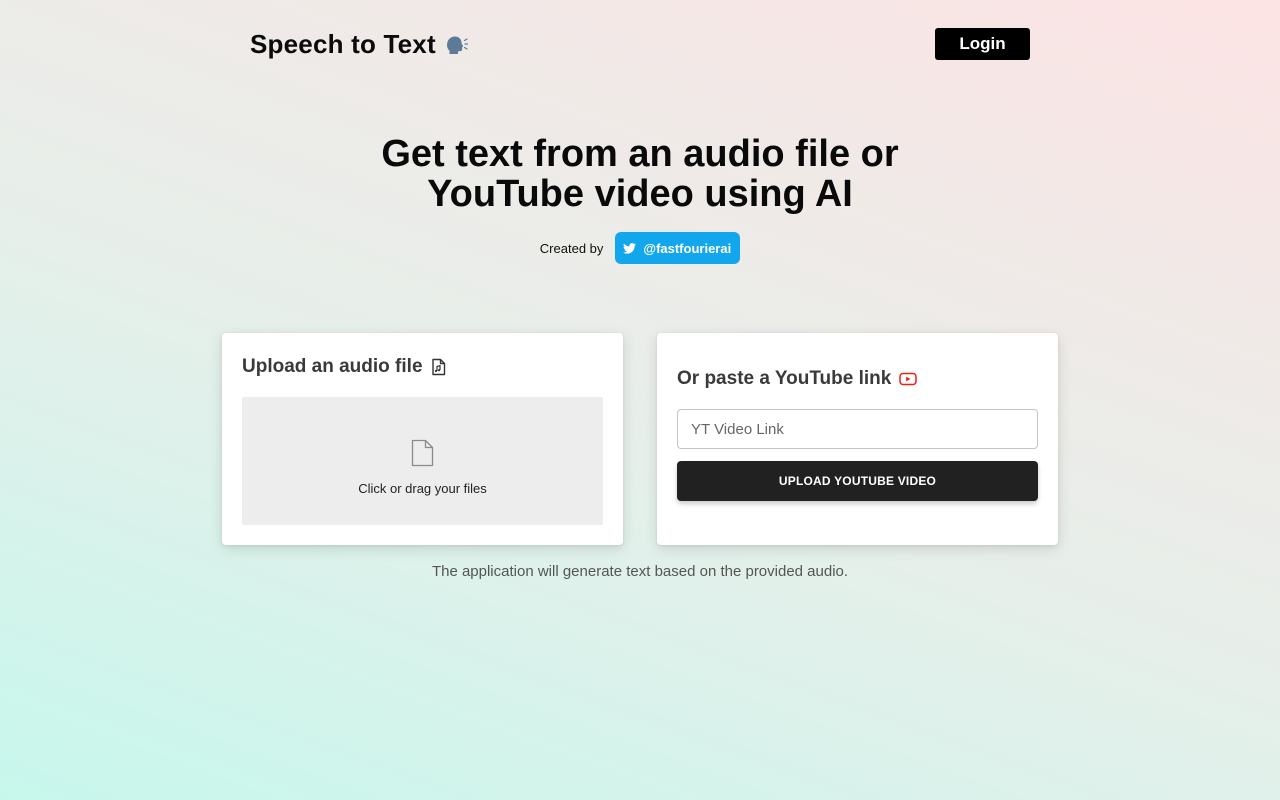 Image resolution: width=1280 pixels, height=800 pixels. I want to click on twitter-bird-icon, so click(630, 248).